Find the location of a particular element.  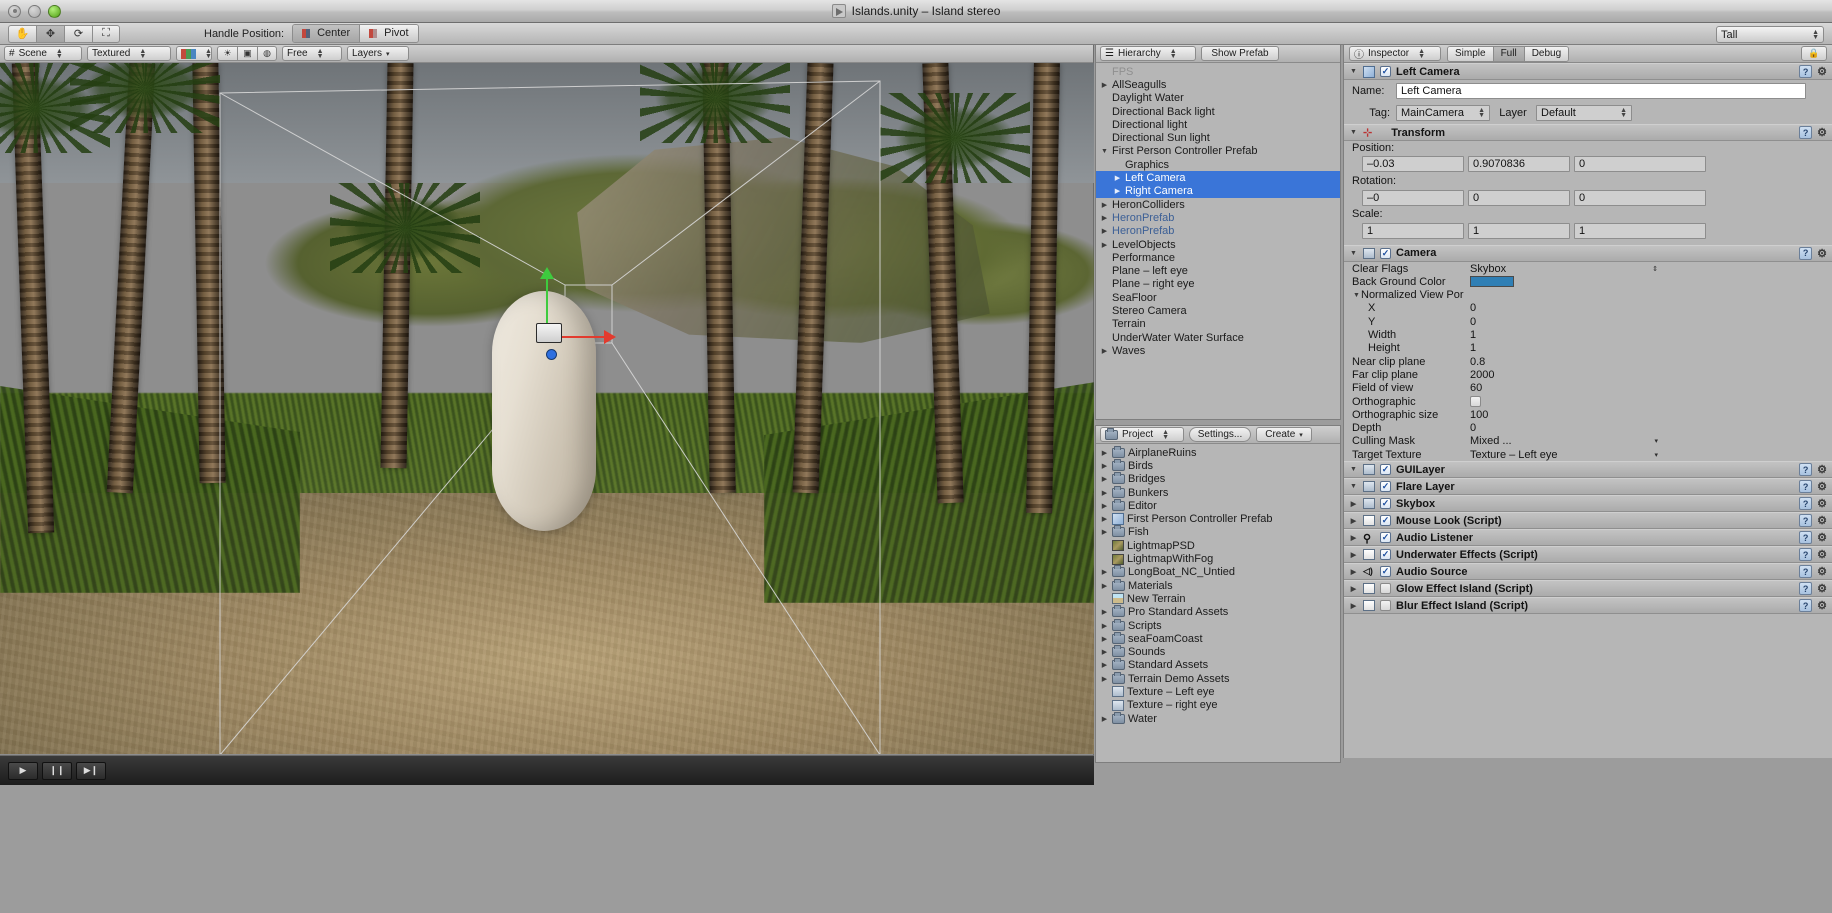

maximize-button is located at coordinates (54, 11).